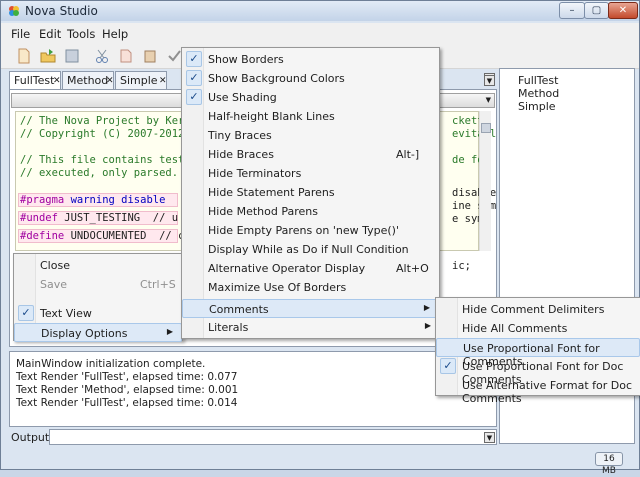 The width and height of the screenshot is (640, 477). Describe the element at coordinates (24, 56) in the screenshot. I see `new-file-icon` at that location.